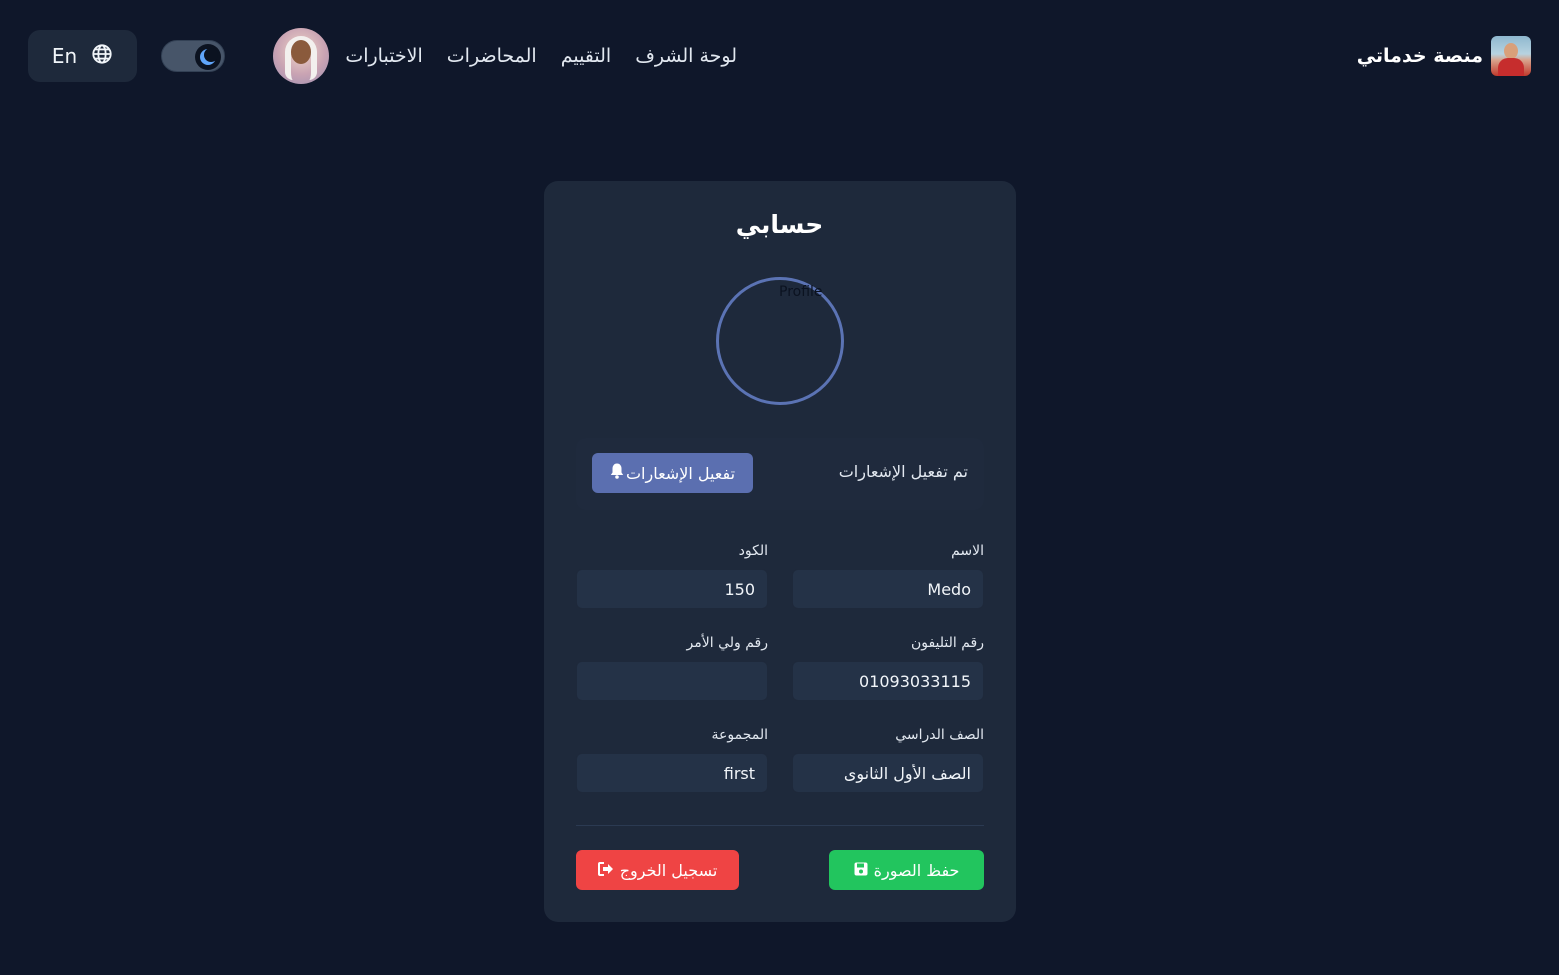 Image resolution: width=1559 pixels, height=975 pixels. I want to click on bell-icon, so click(617, 473).